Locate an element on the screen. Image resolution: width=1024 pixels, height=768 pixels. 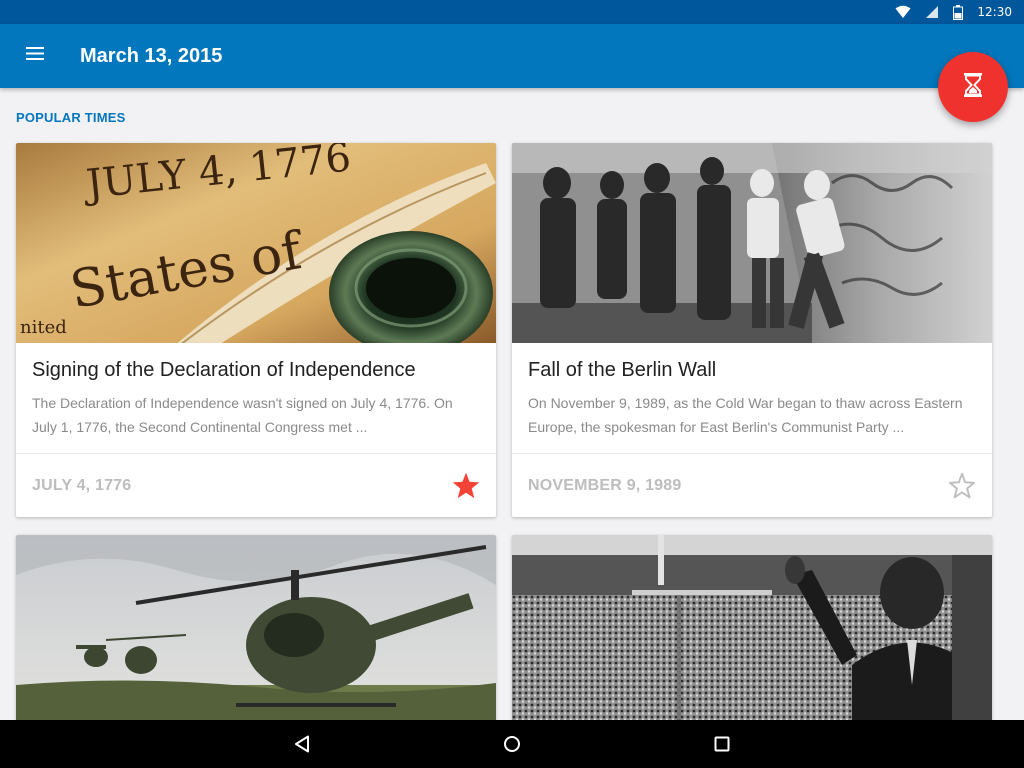
card-footer: NOVEMBER 9, 1989 is located at coordinates (752, 485).